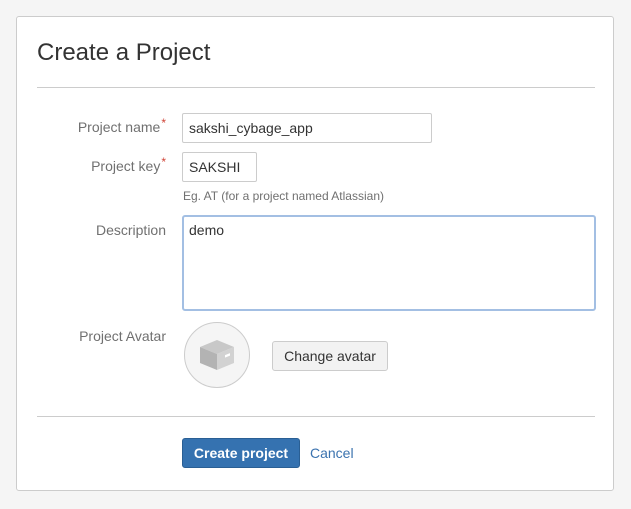 This screenshot has width=631, height=509. What do you see at coordinates (330, 356) in the screenshot?
I see `change-avatar-button: Change avatar` at bounding box center [330, 356].